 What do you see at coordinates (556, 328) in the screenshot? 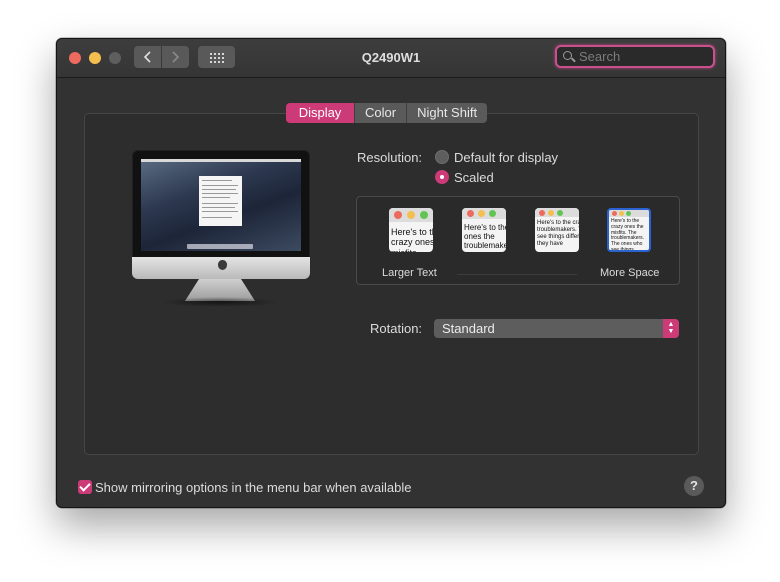
I see `rotation-popup: Standard ▲ ▼` at bounding box center [556, 328].